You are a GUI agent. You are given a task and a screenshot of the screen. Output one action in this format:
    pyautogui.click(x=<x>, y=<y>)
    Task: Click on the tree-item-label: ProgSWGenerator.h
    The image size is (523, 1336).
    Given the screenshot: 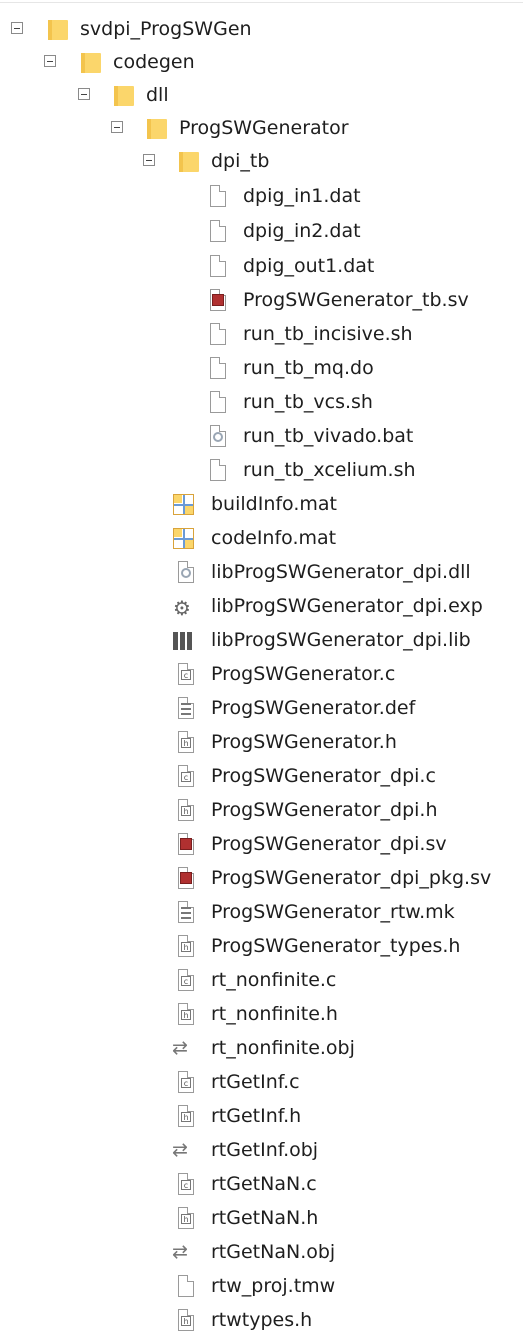 What is the action you would take?
    pyautogui.click(x=304, y=742)
    